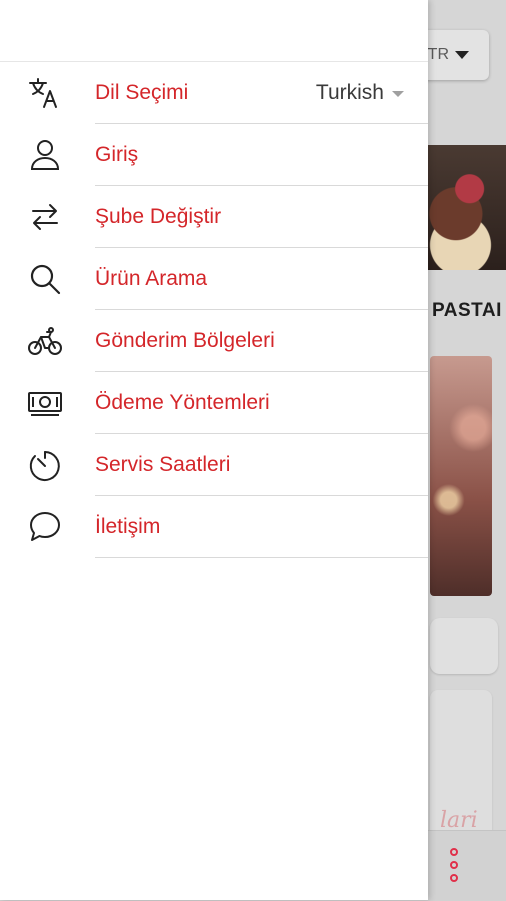  What do you see at coordinates (142, 92) in the screenshot?
I see `menu-item-label: Dil Seçimi` at bounding box center [142, 92].